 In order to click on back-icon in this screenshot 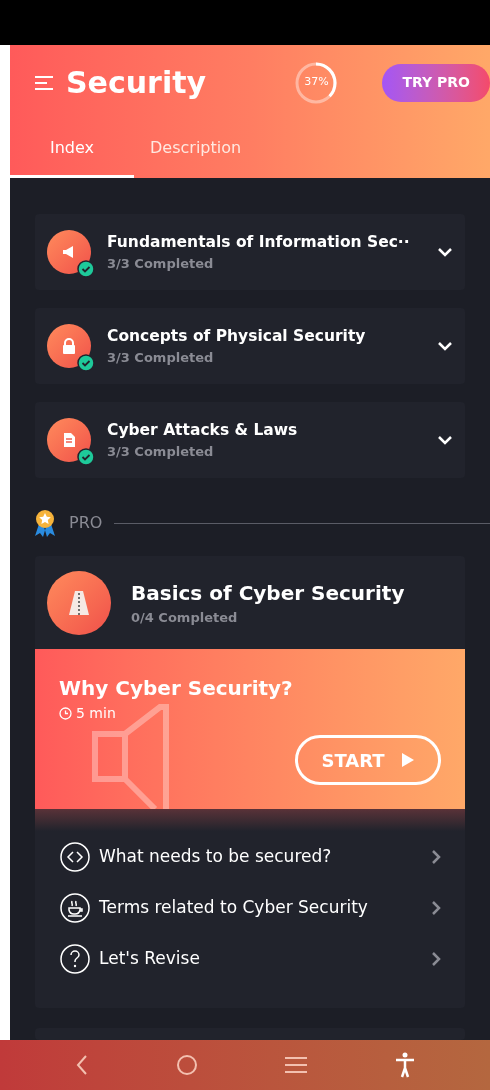, I will do `click(82, 1065)`.